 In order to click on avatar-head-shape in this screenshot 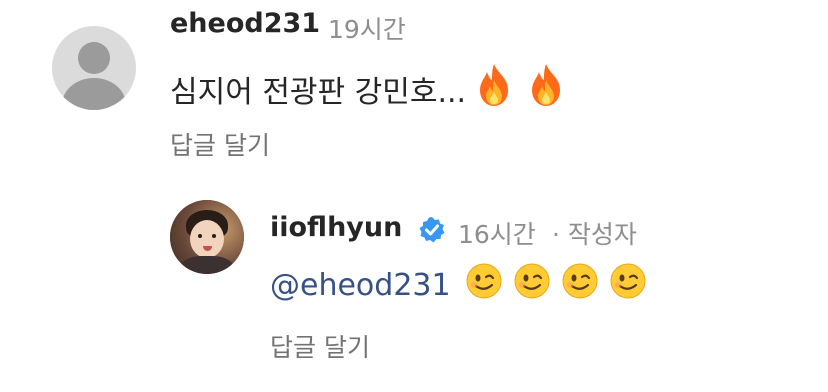, I will do `click(94, 58)`.